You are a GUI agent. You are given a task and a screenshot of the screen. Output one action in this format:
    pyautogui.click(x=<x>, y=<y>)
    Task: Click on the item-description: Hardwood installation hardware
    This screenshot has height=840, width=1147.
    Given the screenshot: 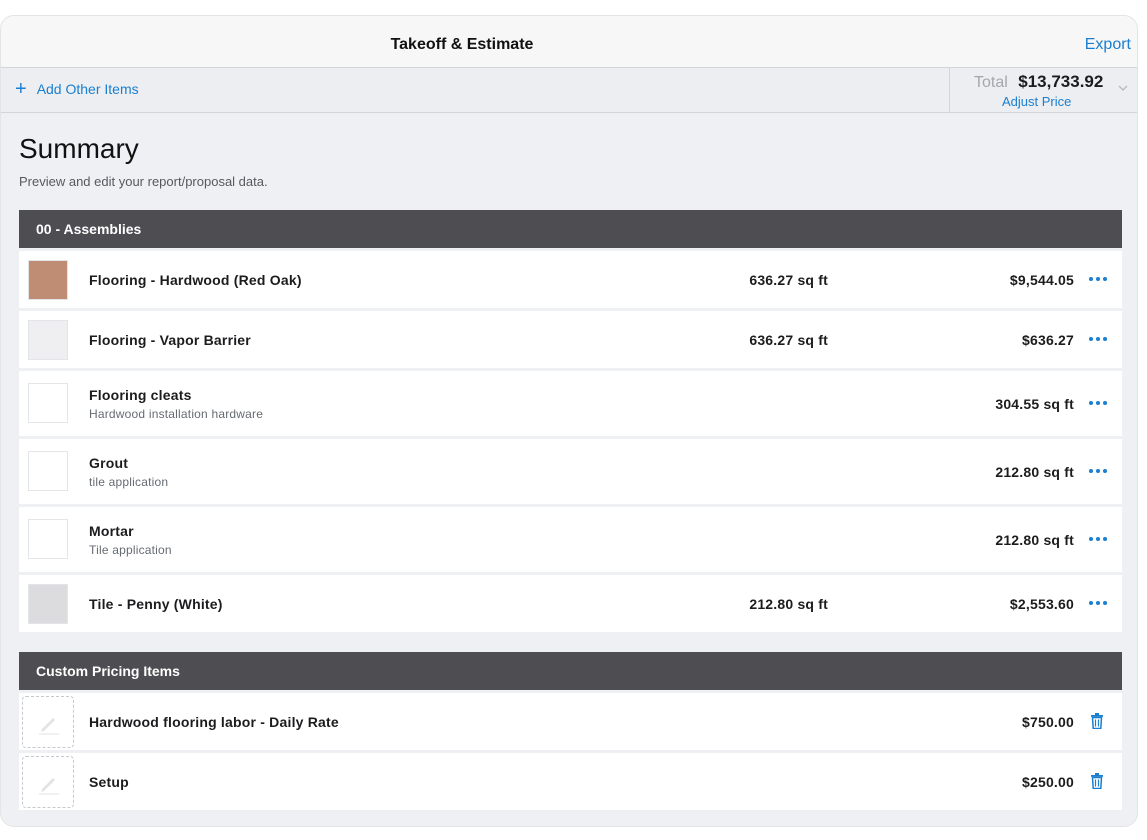 What is the action you would take?
    pyautogui.click(x=176, y=414)
    